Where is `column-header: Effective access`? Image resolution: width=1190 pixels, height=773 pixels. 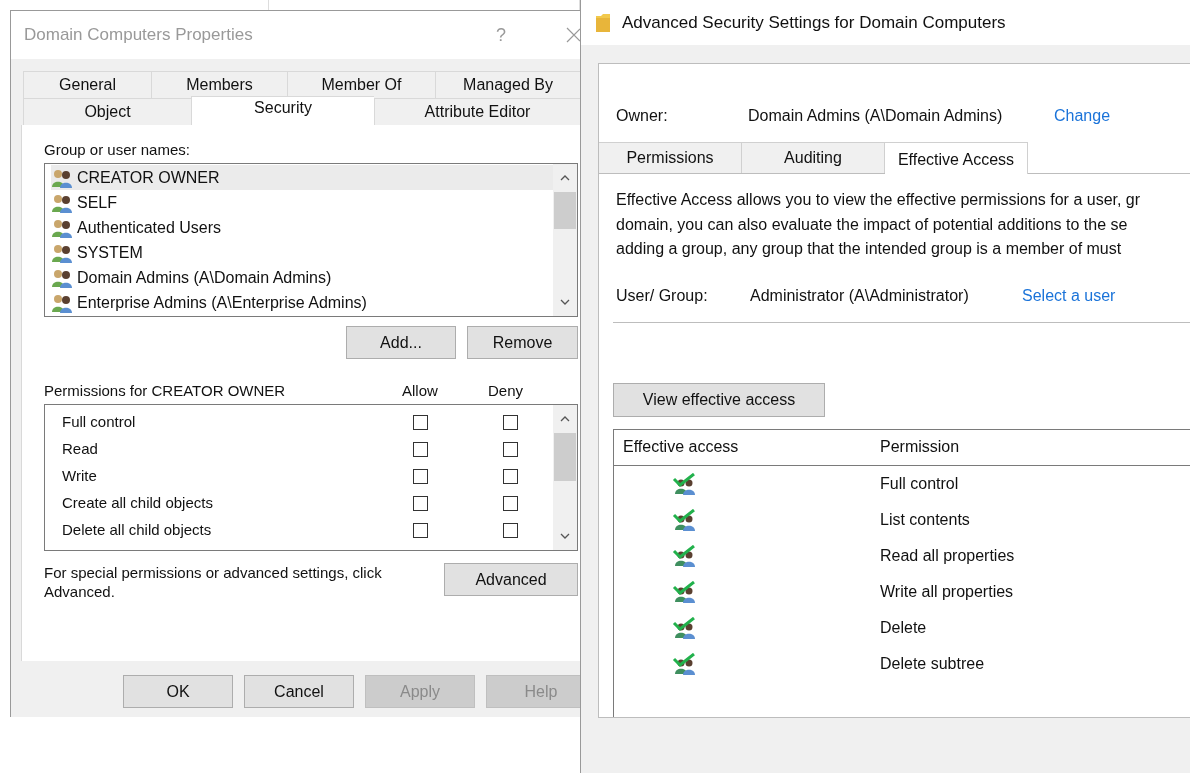
column-header: Effective access is located at coordinates (681, 447).